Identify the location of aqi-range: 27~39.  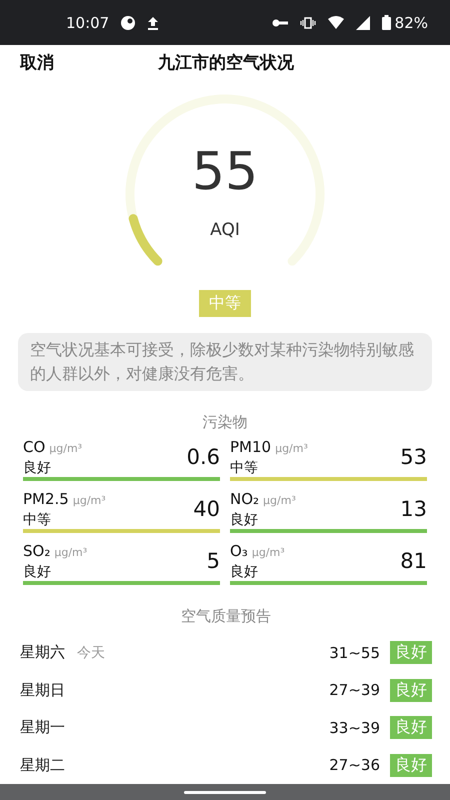
(354, 690).